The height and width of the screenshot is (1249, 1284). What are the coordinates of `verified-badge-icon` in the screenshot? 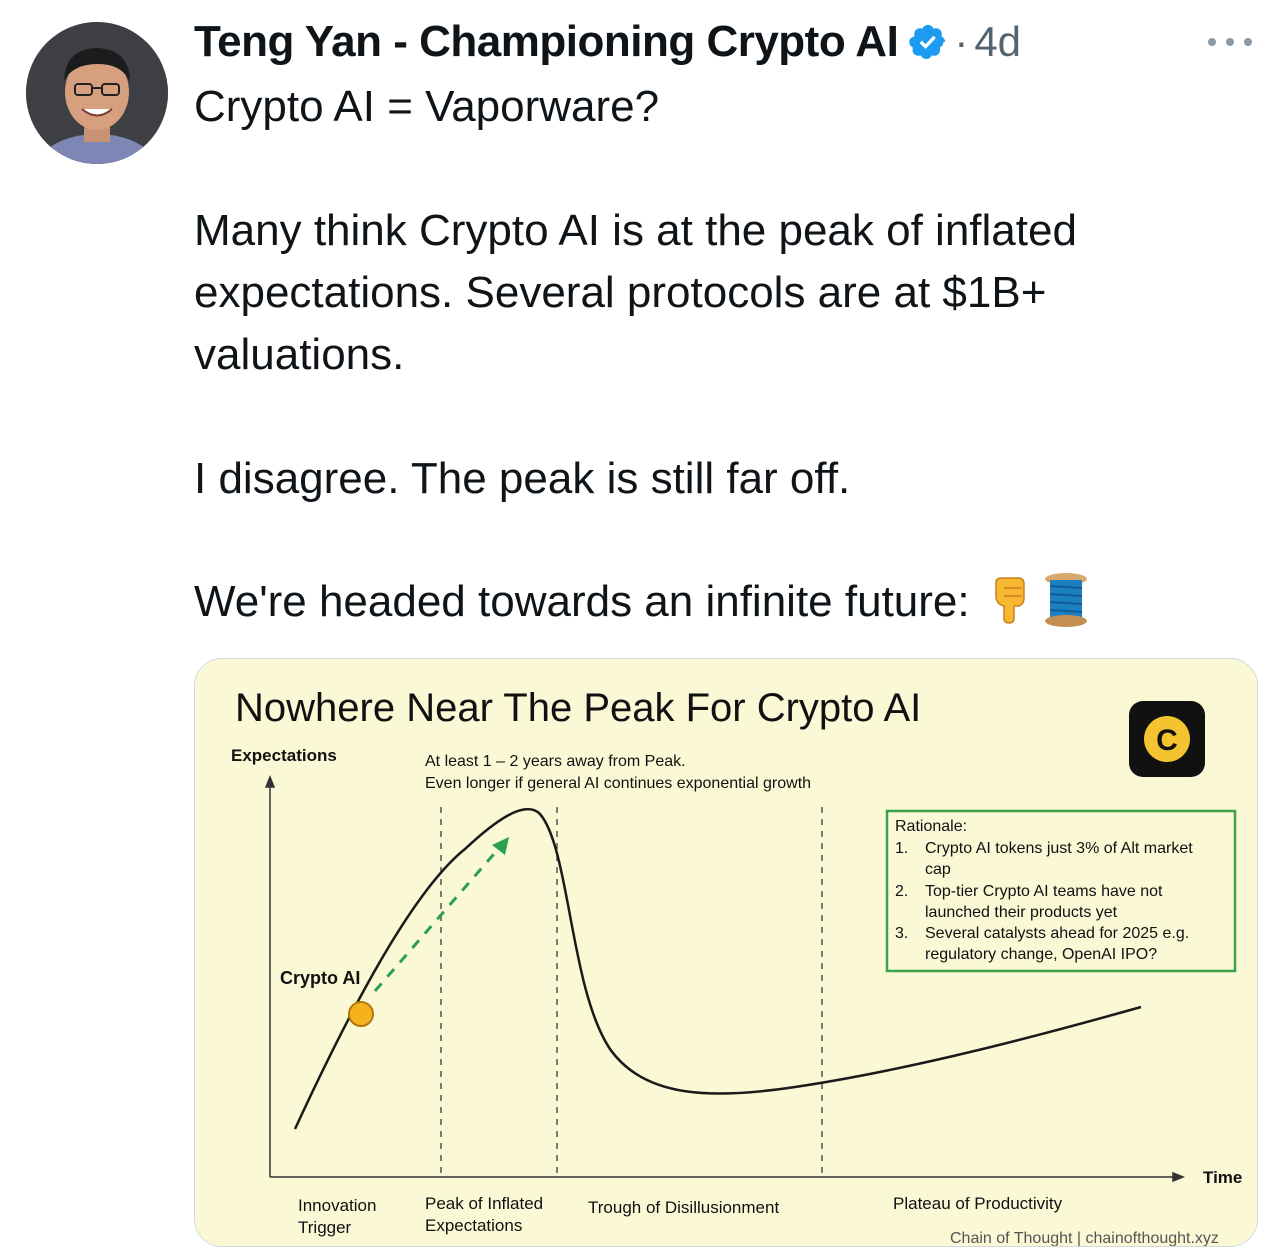 It's located at (928, 42).